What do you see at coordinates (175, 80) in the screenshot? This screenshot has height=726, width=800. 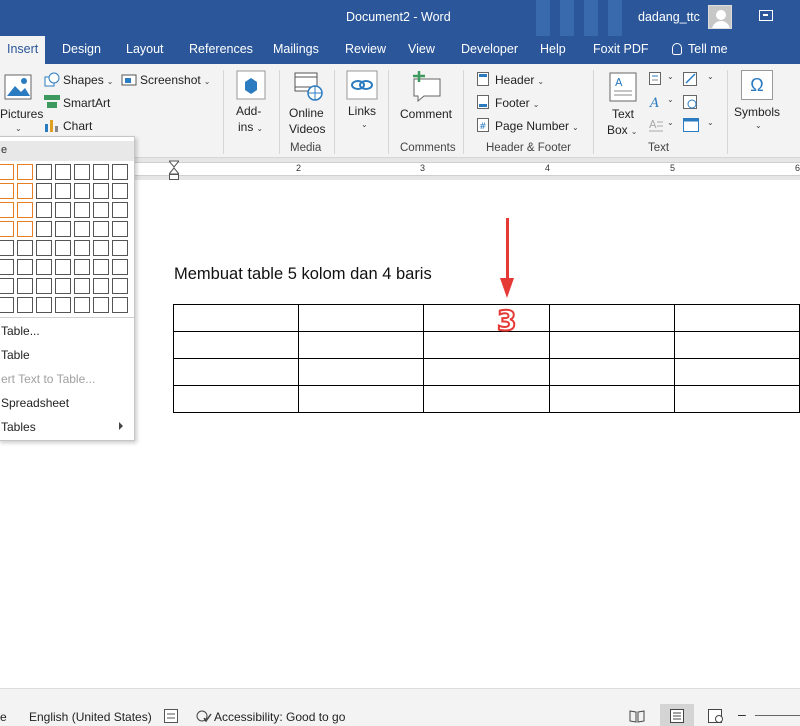 I see `screenshot-button: Screenshot ⌄` at bounding box center [175, 80].